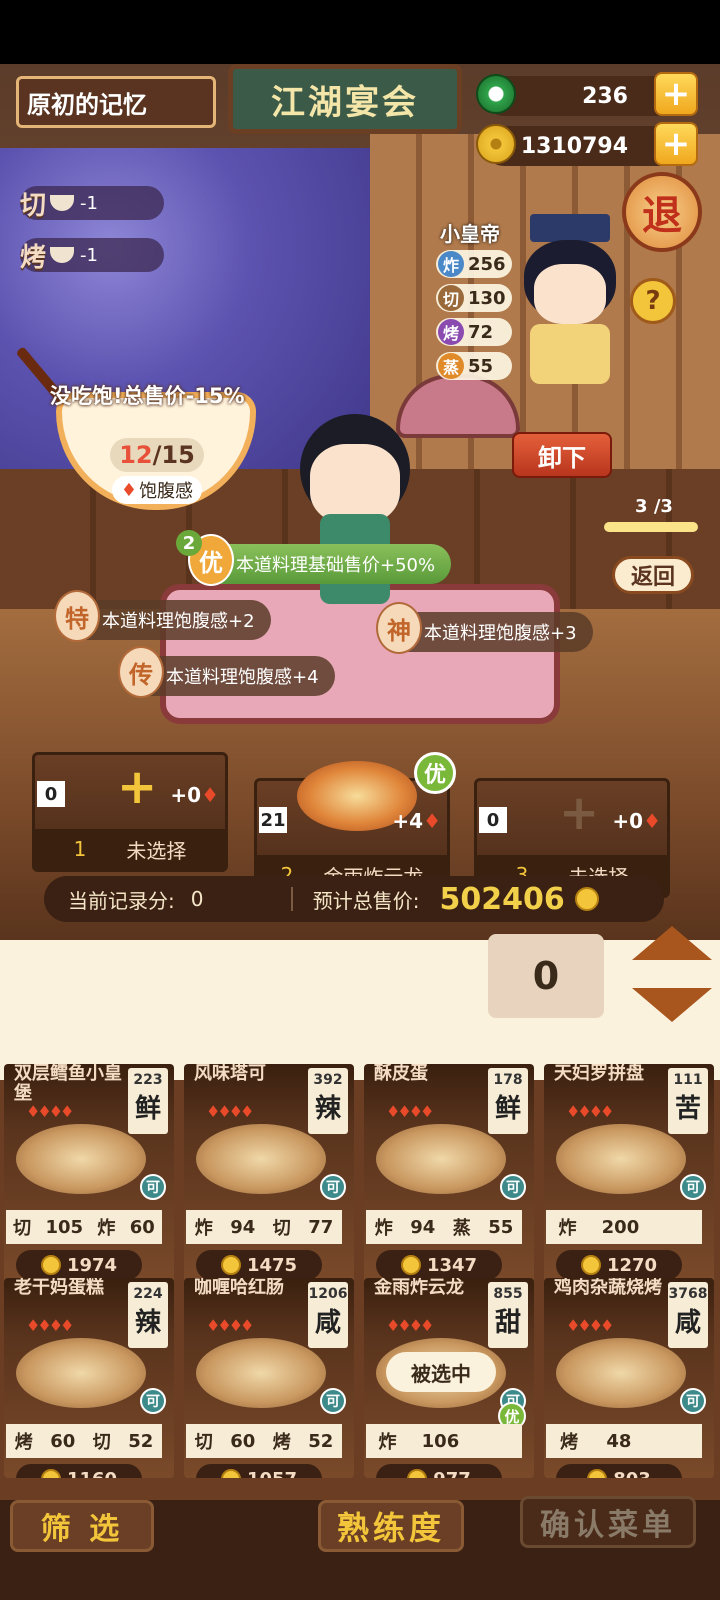 This screenshot has width=720, height=1600. Describe the element at coordinates (327, 1109) in the screenshot. I see `dish-flavor: 辣` at that location.